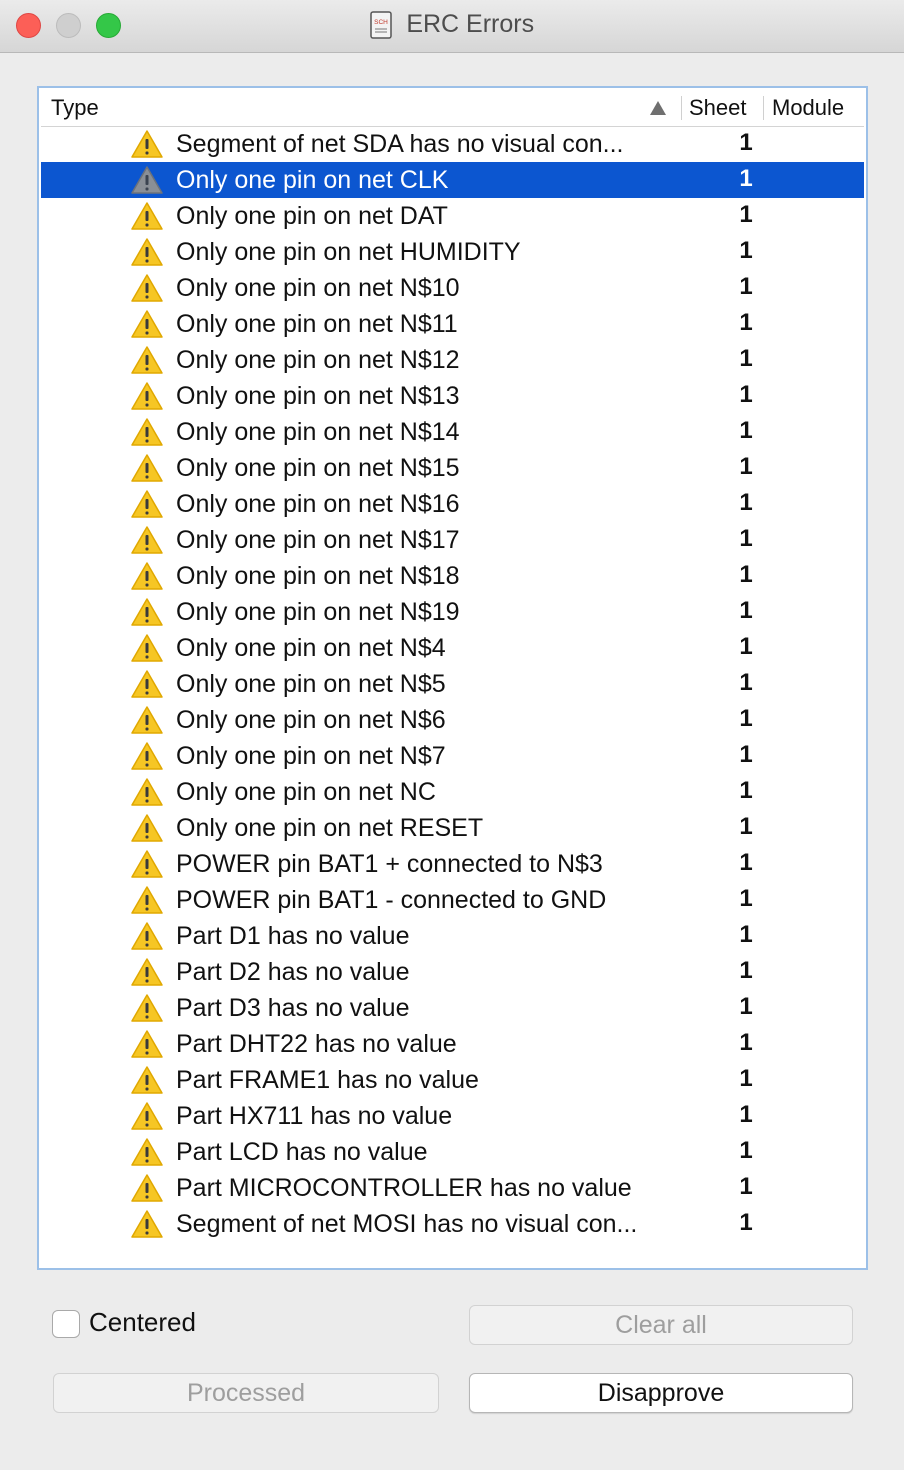 Image resolution: width=904 pixels, height=1470 pixels. What do you see at coordinates (470, 24) in the screenshot?
I see `window-title: ERC Errors` at bounding box center [470, 24].